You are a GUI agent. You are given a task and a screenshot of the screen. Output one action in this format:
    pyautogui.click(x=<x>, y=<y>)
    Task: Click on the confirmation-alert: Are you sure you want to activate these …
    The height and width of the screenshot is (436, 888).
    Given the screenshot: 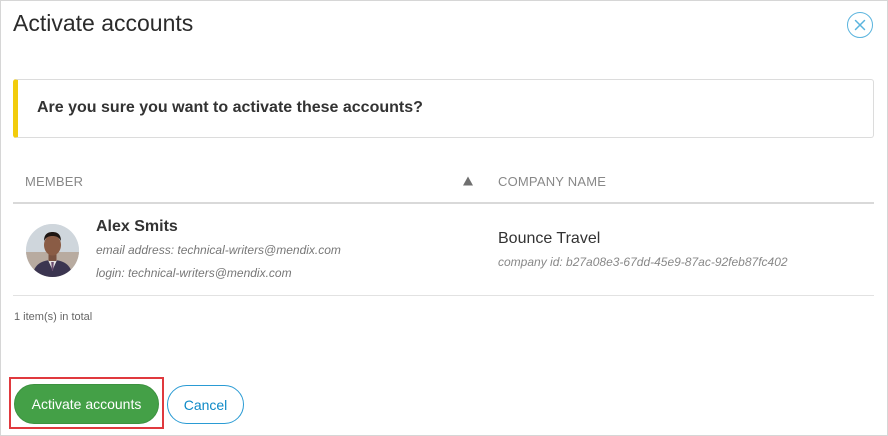 What is the action you would take?
    pyautogui.click(x=443, y=108)
    